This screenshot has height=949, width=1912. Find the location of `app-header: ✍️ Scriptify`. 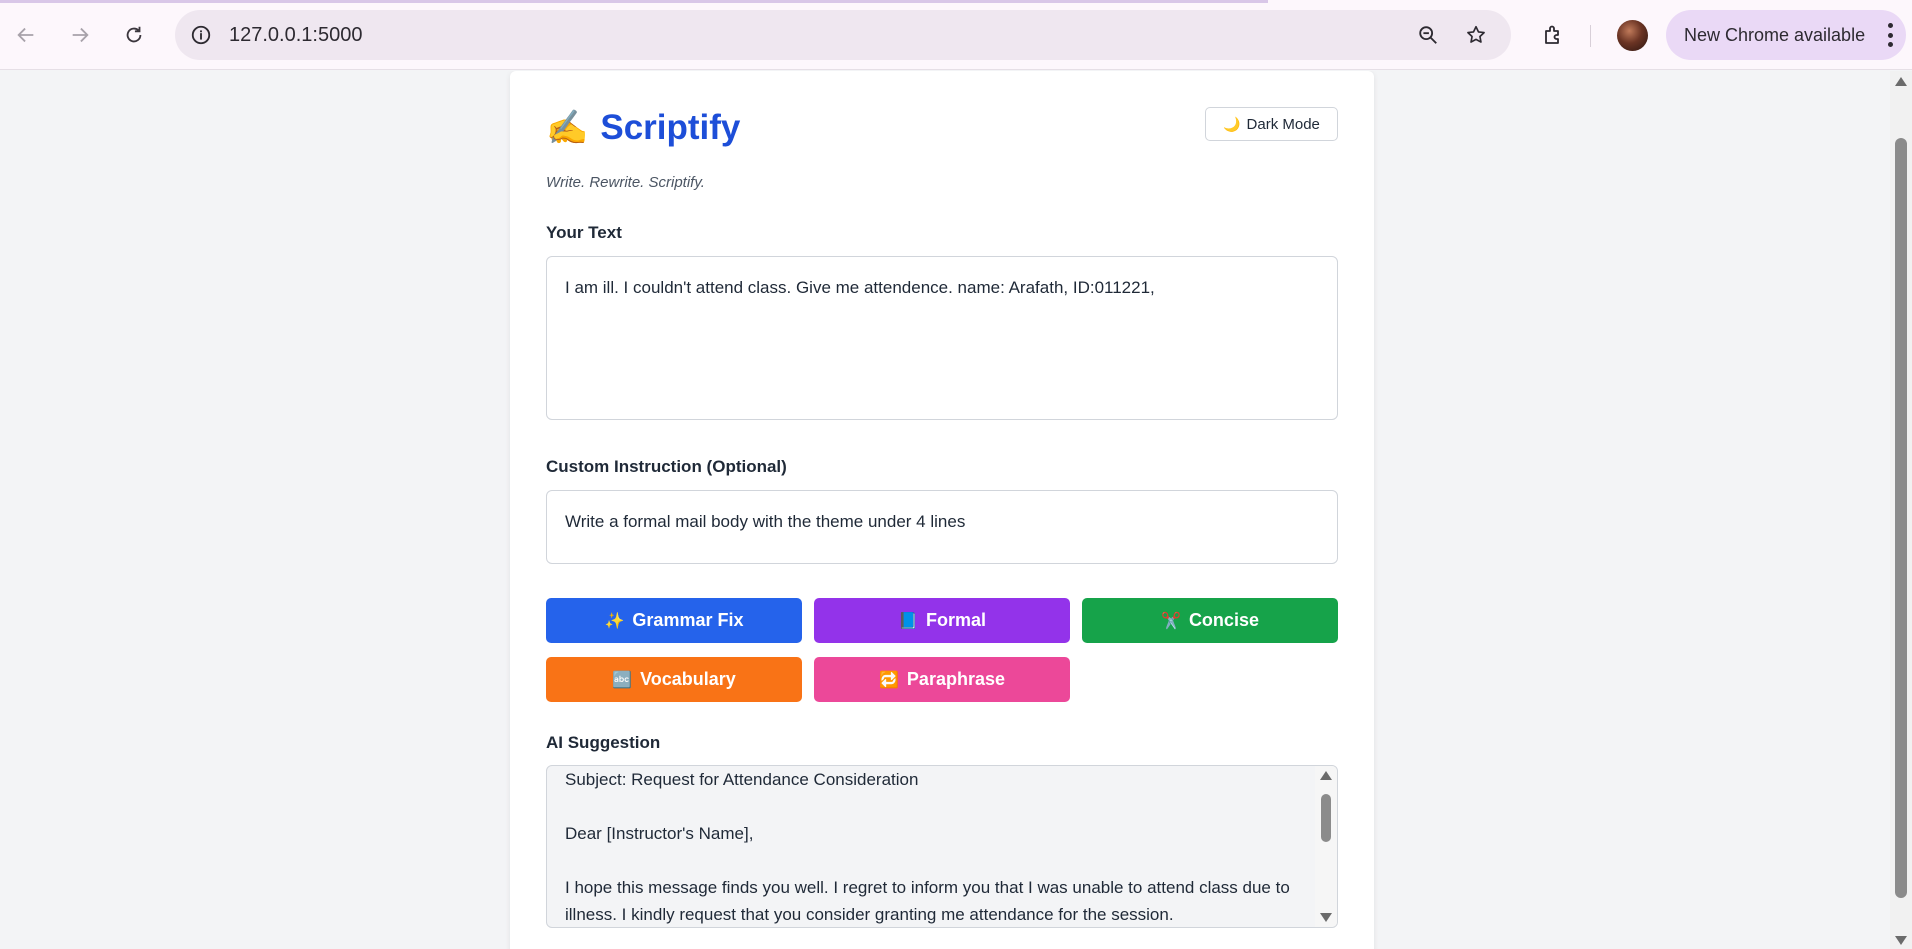

app-header: ✍️ Scriptify is located at coordinates (643, 128).